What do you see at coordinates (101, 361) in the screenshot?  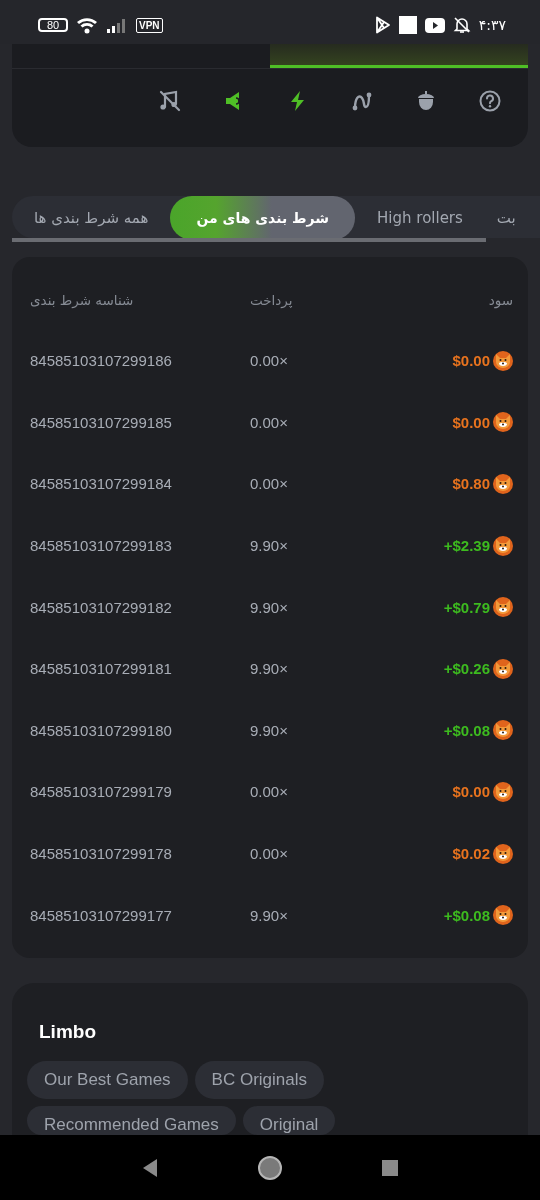 I see `table-cell-text: 84585103107299186` at bounding box center [101, 361].